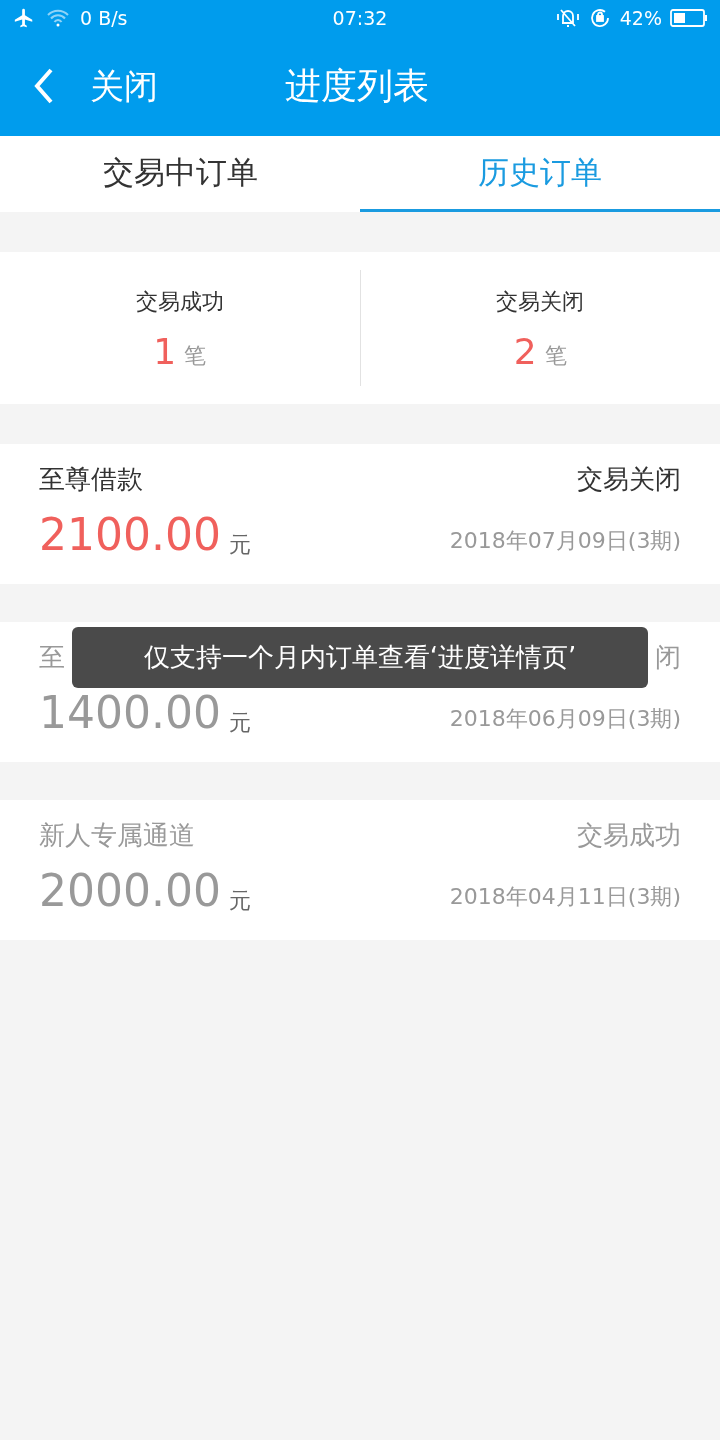 The height and width of the screenshot is (1440, 720). I want to click on summary-label: 交易成功, so click(179, 301).